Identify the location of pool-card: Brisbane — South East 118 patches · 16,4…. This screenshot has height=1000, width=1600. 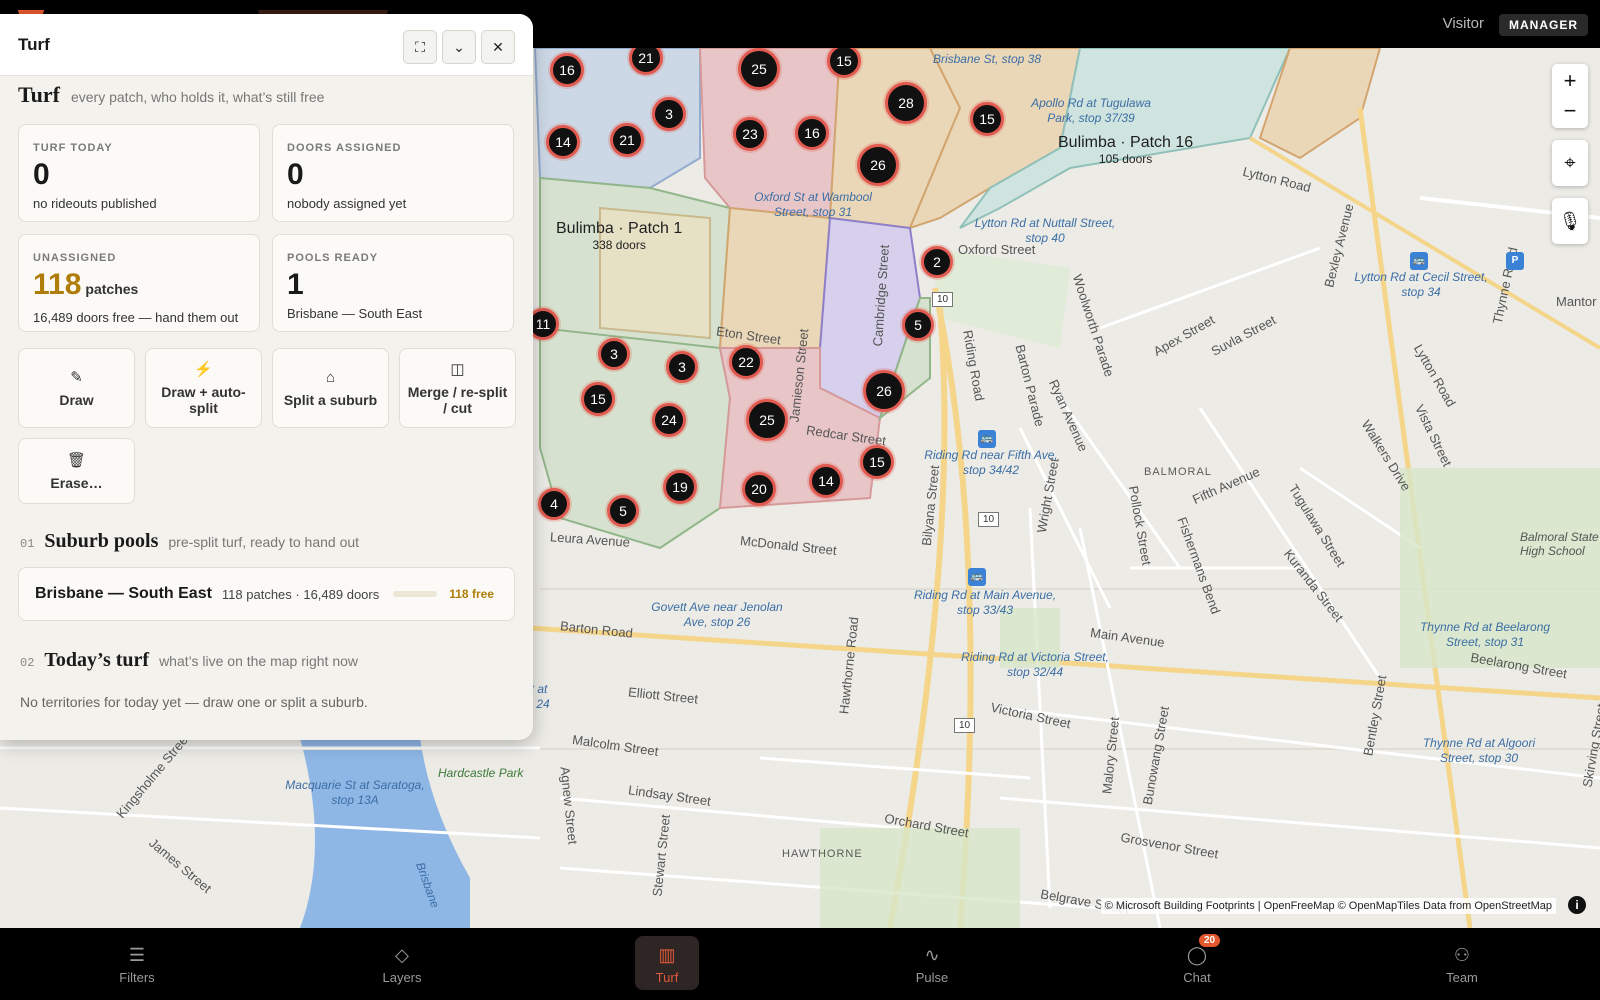
(266, 594).